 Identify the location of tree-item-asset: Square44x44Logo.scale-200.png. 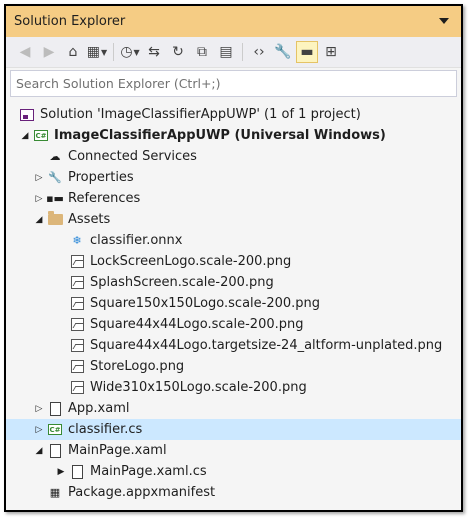
(233, 324).